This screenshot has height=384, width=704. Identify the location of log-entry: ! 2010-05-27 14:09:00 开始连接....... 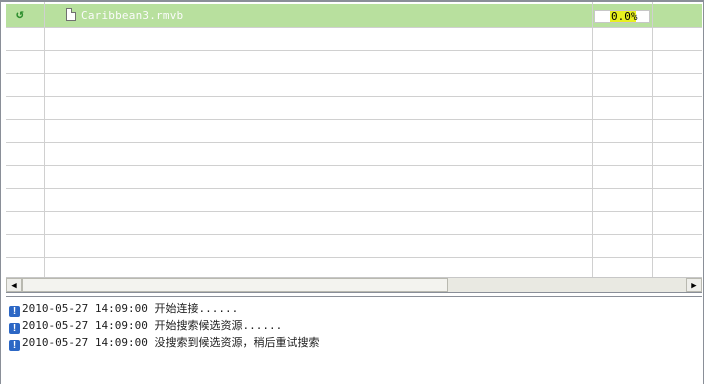
(124, 308).